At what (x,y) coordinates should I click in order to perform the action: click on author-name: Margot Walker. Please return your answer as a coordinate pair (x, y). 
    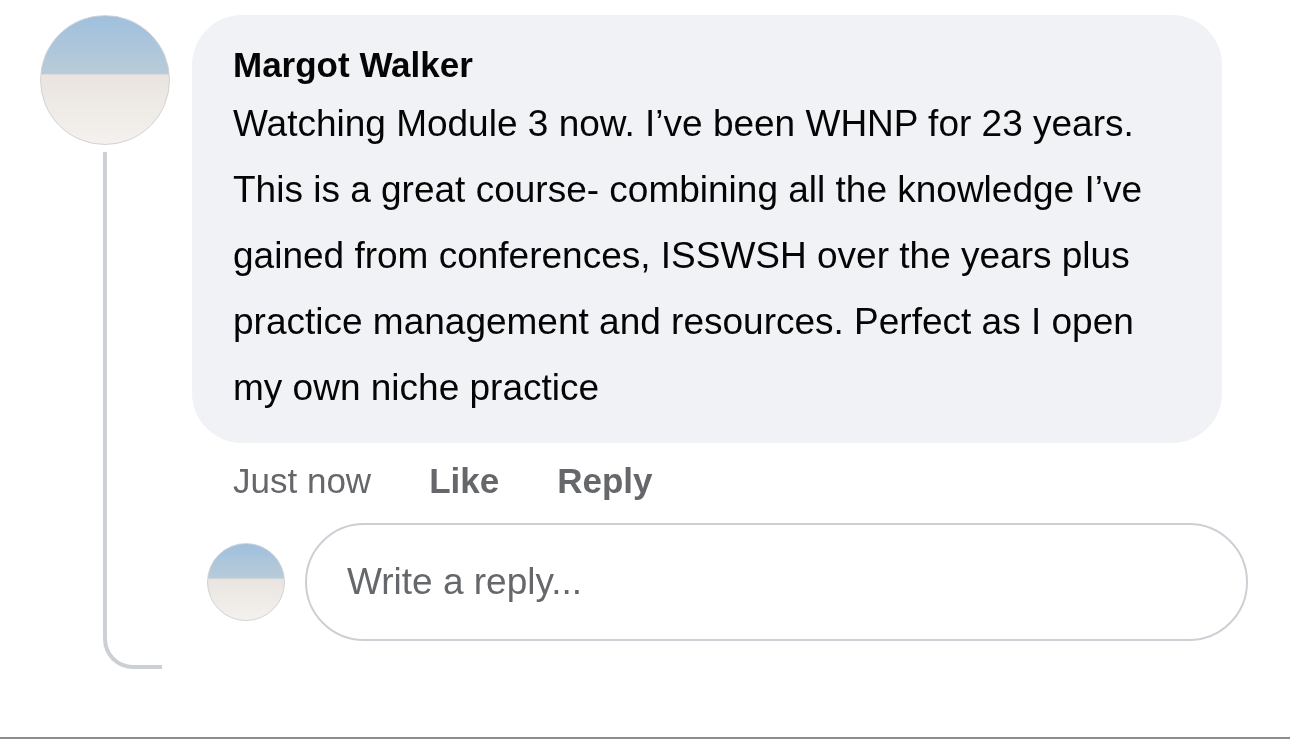
    Looking at the image, I should click on (353, 65).